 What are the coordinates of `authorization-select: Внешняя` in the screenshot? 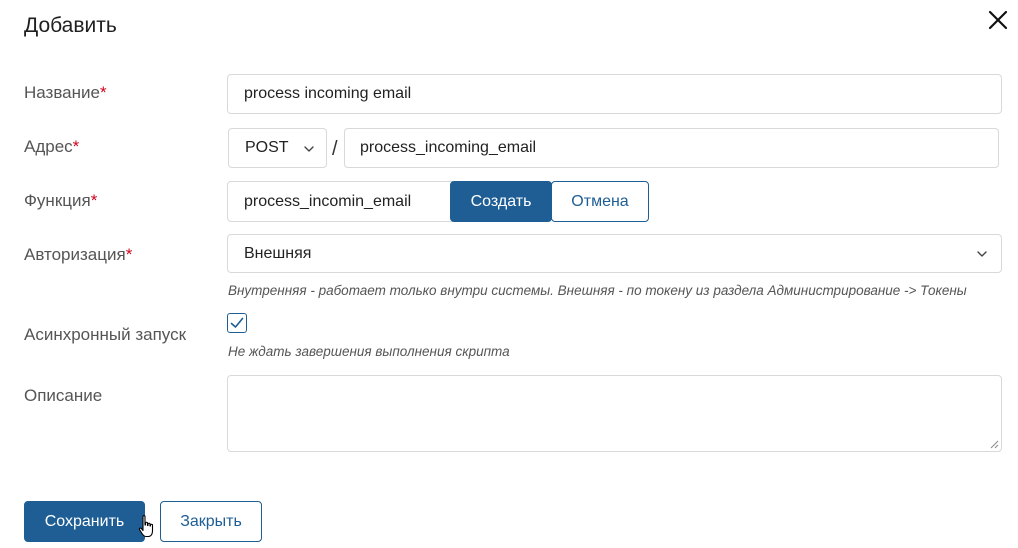 It's located at (614, 253).